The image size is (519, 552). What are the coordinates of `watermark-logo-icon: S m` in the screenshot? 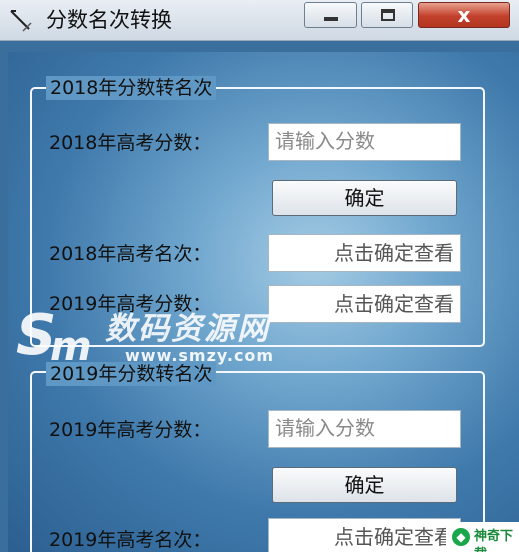 It's located at (54, 335).